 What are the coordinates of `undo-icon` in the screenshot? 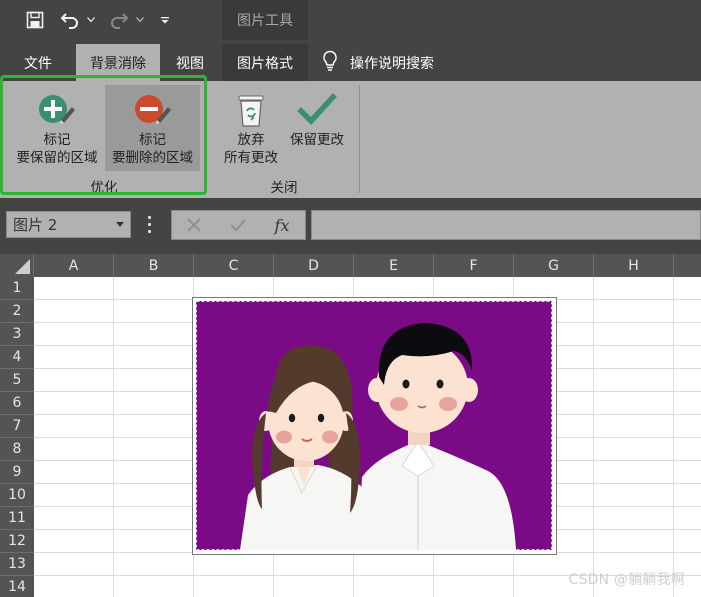 It's located at (70, 20).